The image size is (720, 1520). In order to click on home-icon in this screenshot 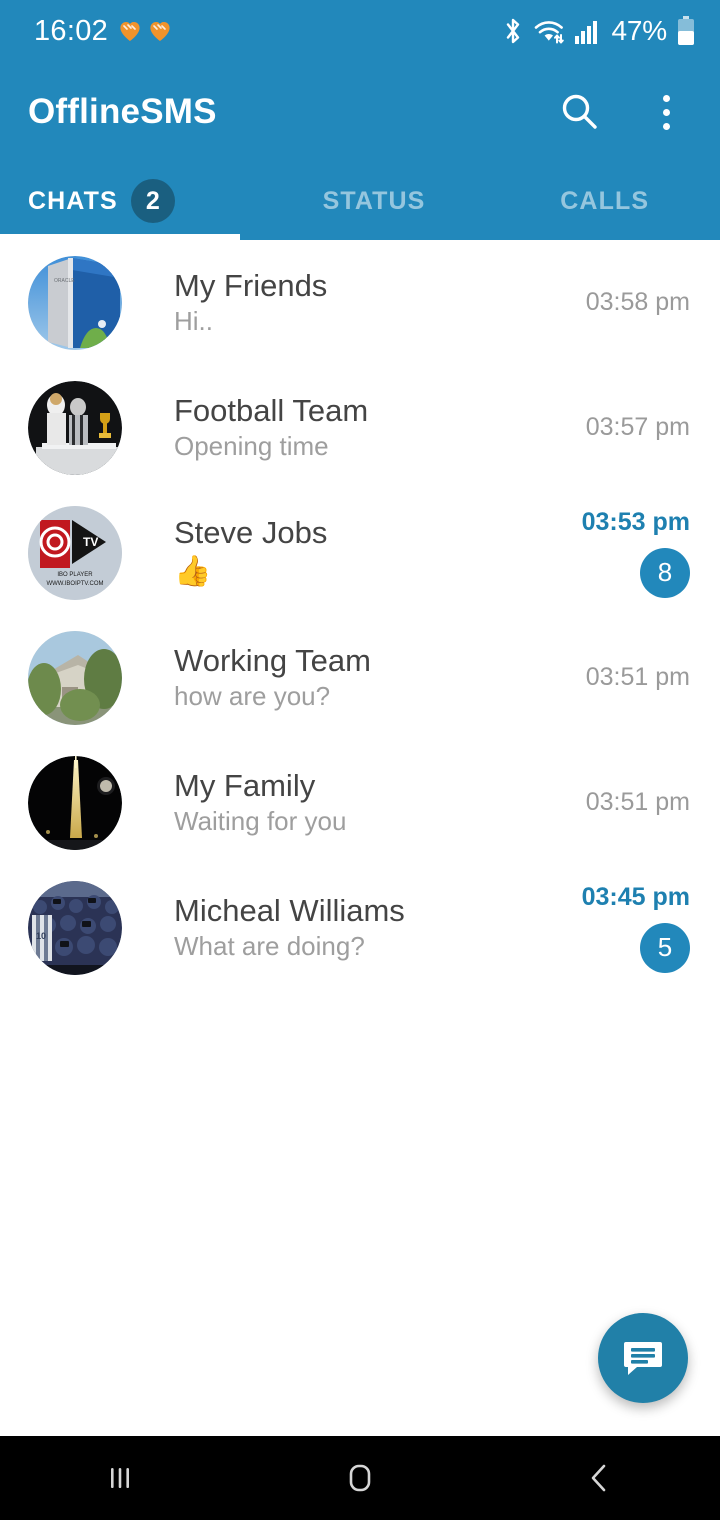, I will do `click(360, 1478)`.